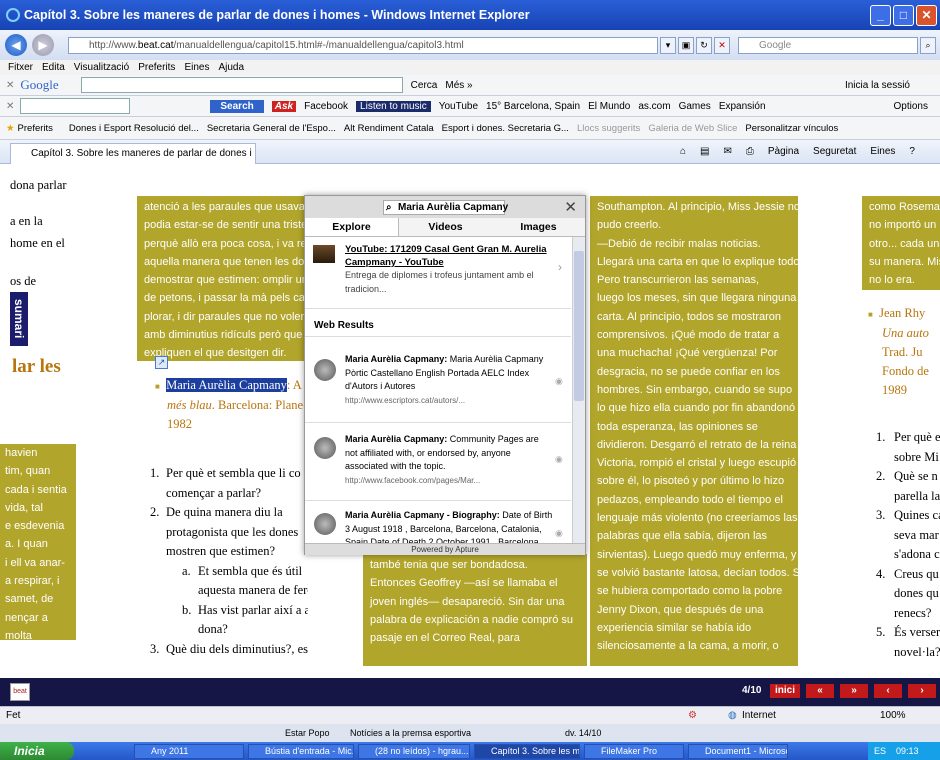 The width and height of the screenshot is (940, 760). What do you see at coordinates (284, 106) in the screenshot?
I see `ask-logo: Ask` at bounding box center [284, 106].